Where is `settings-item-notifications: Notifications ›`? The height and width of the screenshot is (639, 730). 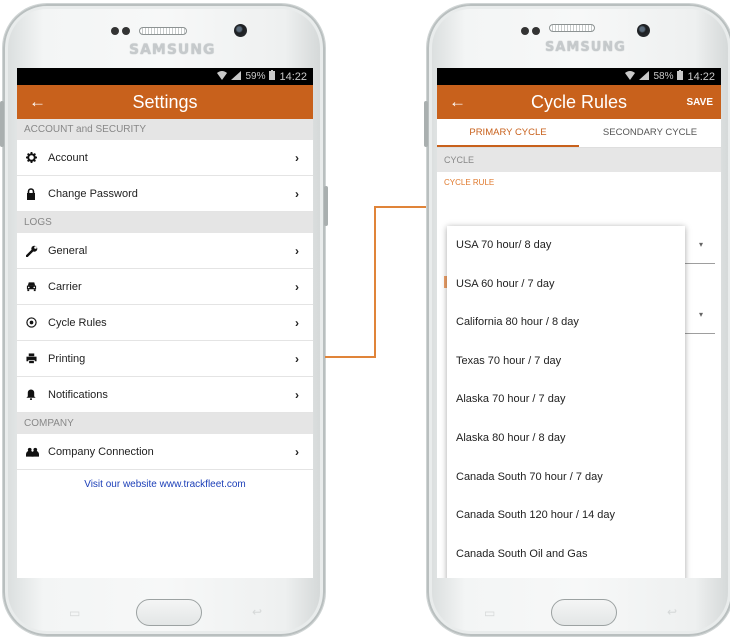
settings-item-notifications: Notifications › is located at coordinates (165, 395).